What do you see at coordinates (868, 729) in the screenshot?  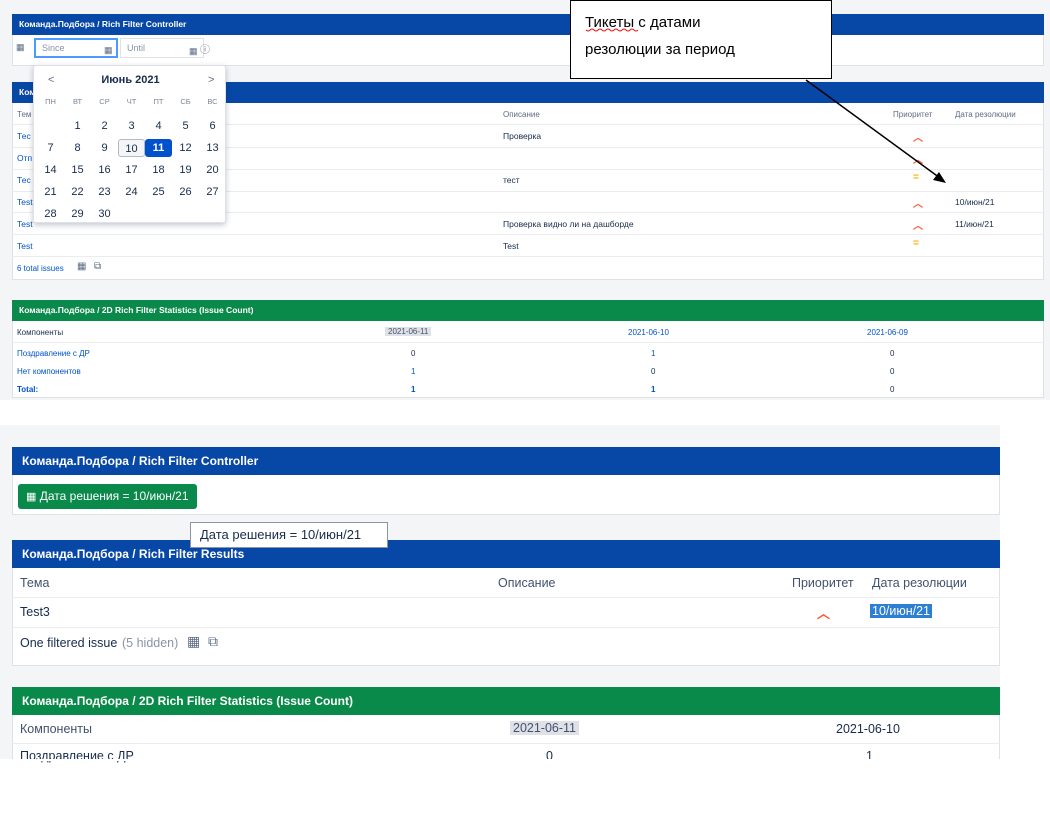 I see `stats-col-date: 2021-06-10` at bounding box center [868, 729].